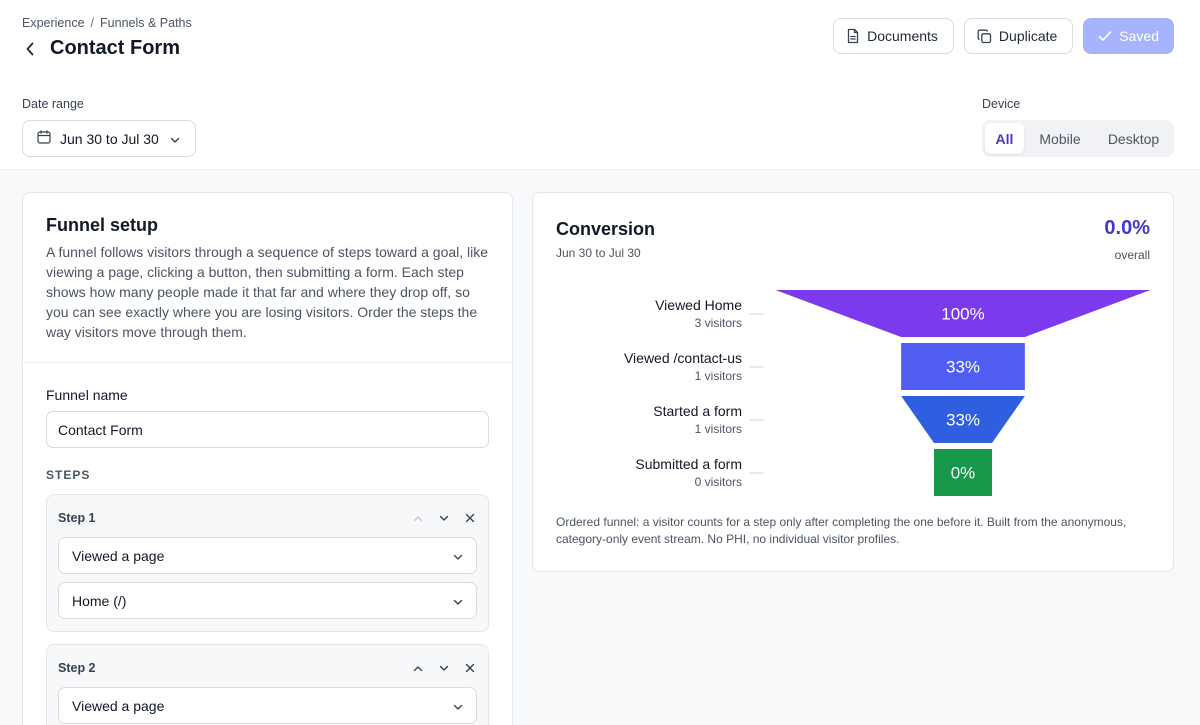 This screenshot has width=1200, height=725. Describe the element at coordinates (87, 395) in the screenshot. I see `funnel-name-label: Funnel name` at that location.